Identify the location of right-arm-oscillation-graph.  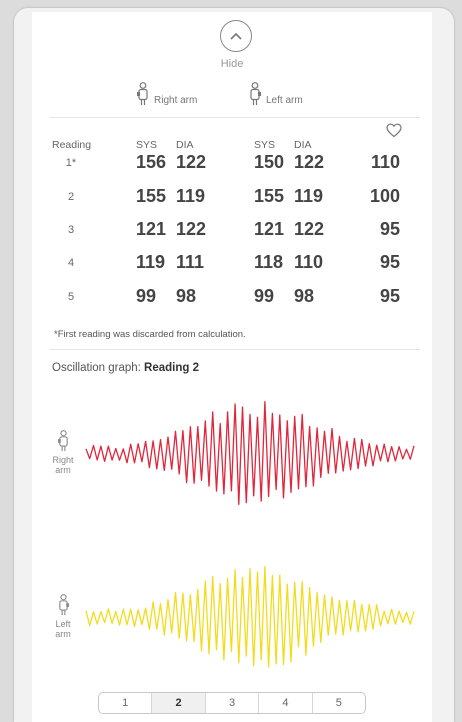
(250, 453).